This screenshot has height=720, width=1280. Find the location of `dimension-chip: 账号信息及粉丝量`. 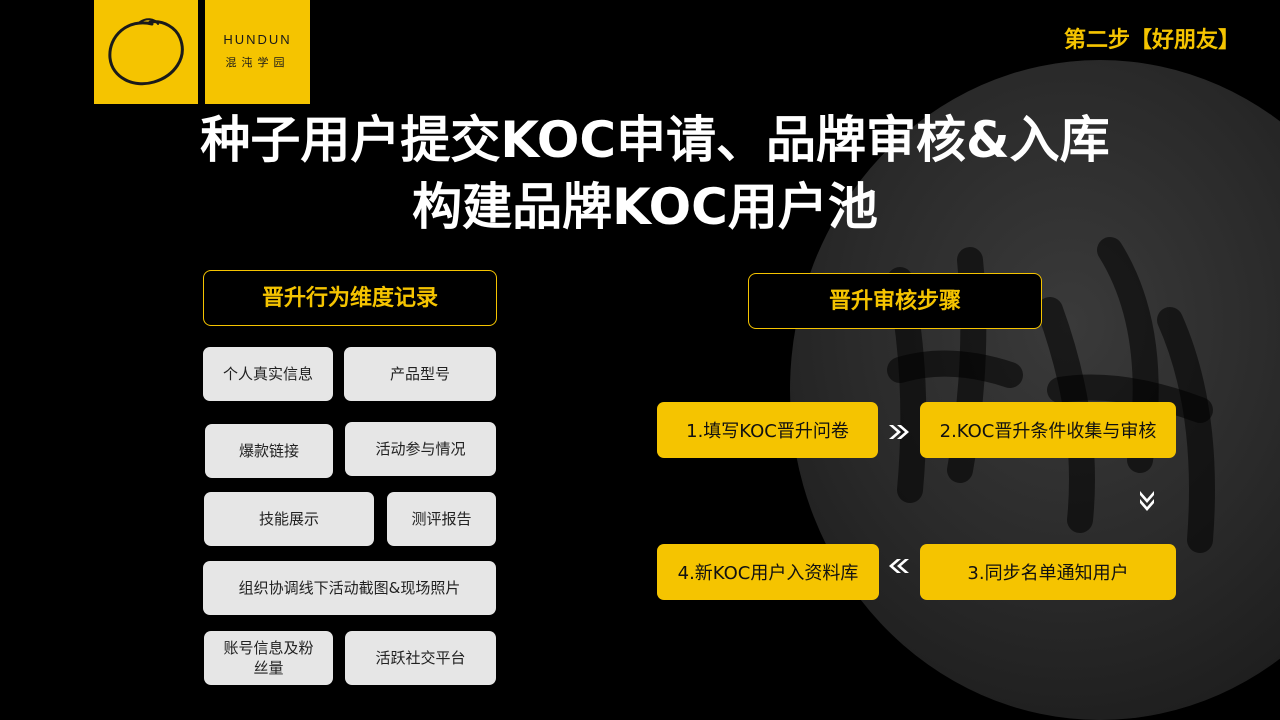

dimension-chip: 账号信息及粉丝量 is located at coordinates (268, 658).